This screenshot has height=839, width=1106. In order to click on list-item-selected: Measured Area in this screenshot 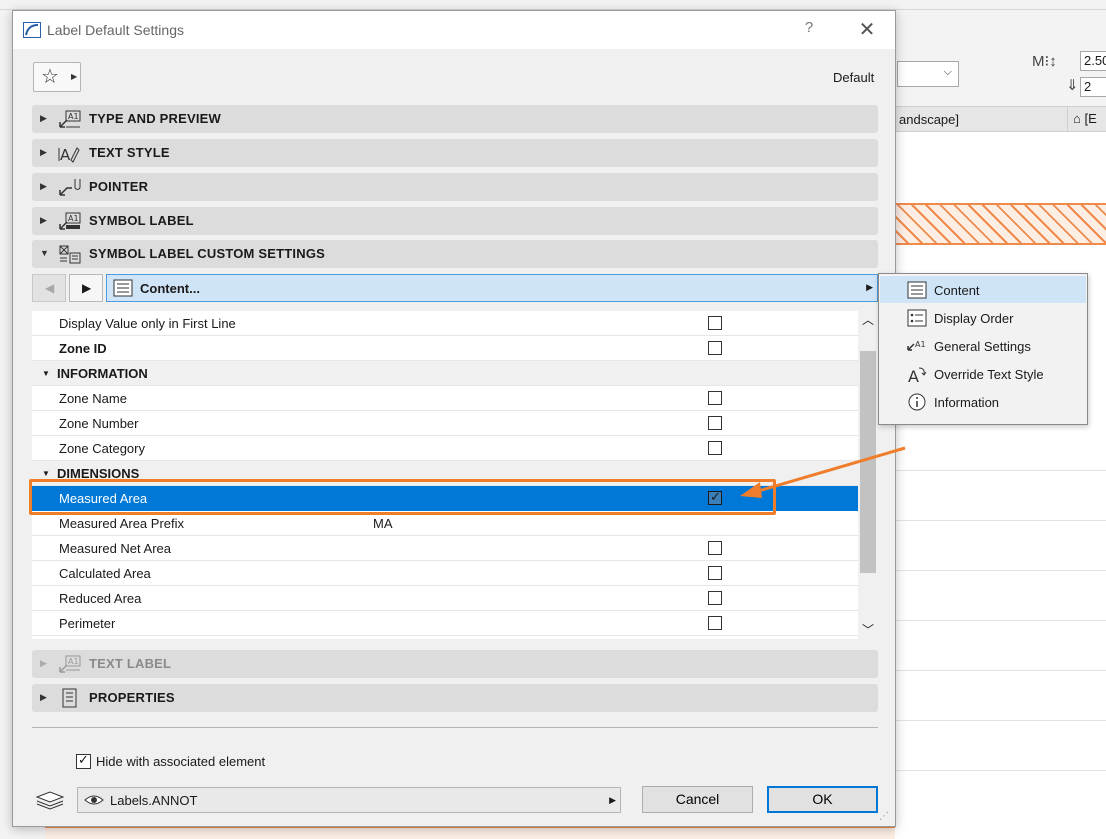, I will do `click(445, 498)`.